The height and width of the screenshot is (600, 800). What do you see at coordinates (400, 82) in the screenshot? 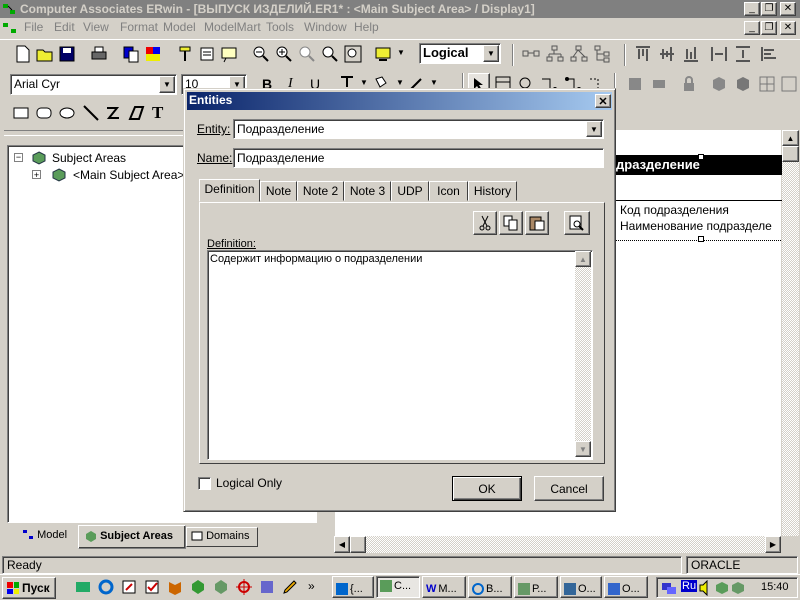
I see `fill-dropdown-icon: ▼` at bounding box center [400, 82].